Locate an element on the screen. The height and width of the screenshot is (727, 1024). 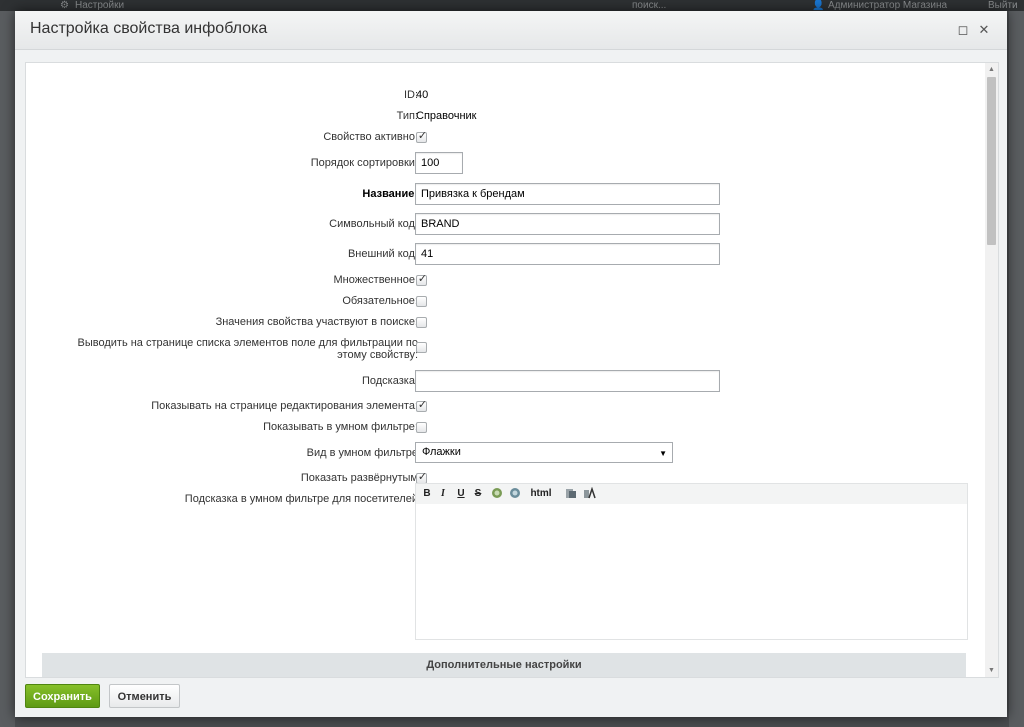
show-expanded-label: Показать развёрнутым is located at coordinates (359, 478).